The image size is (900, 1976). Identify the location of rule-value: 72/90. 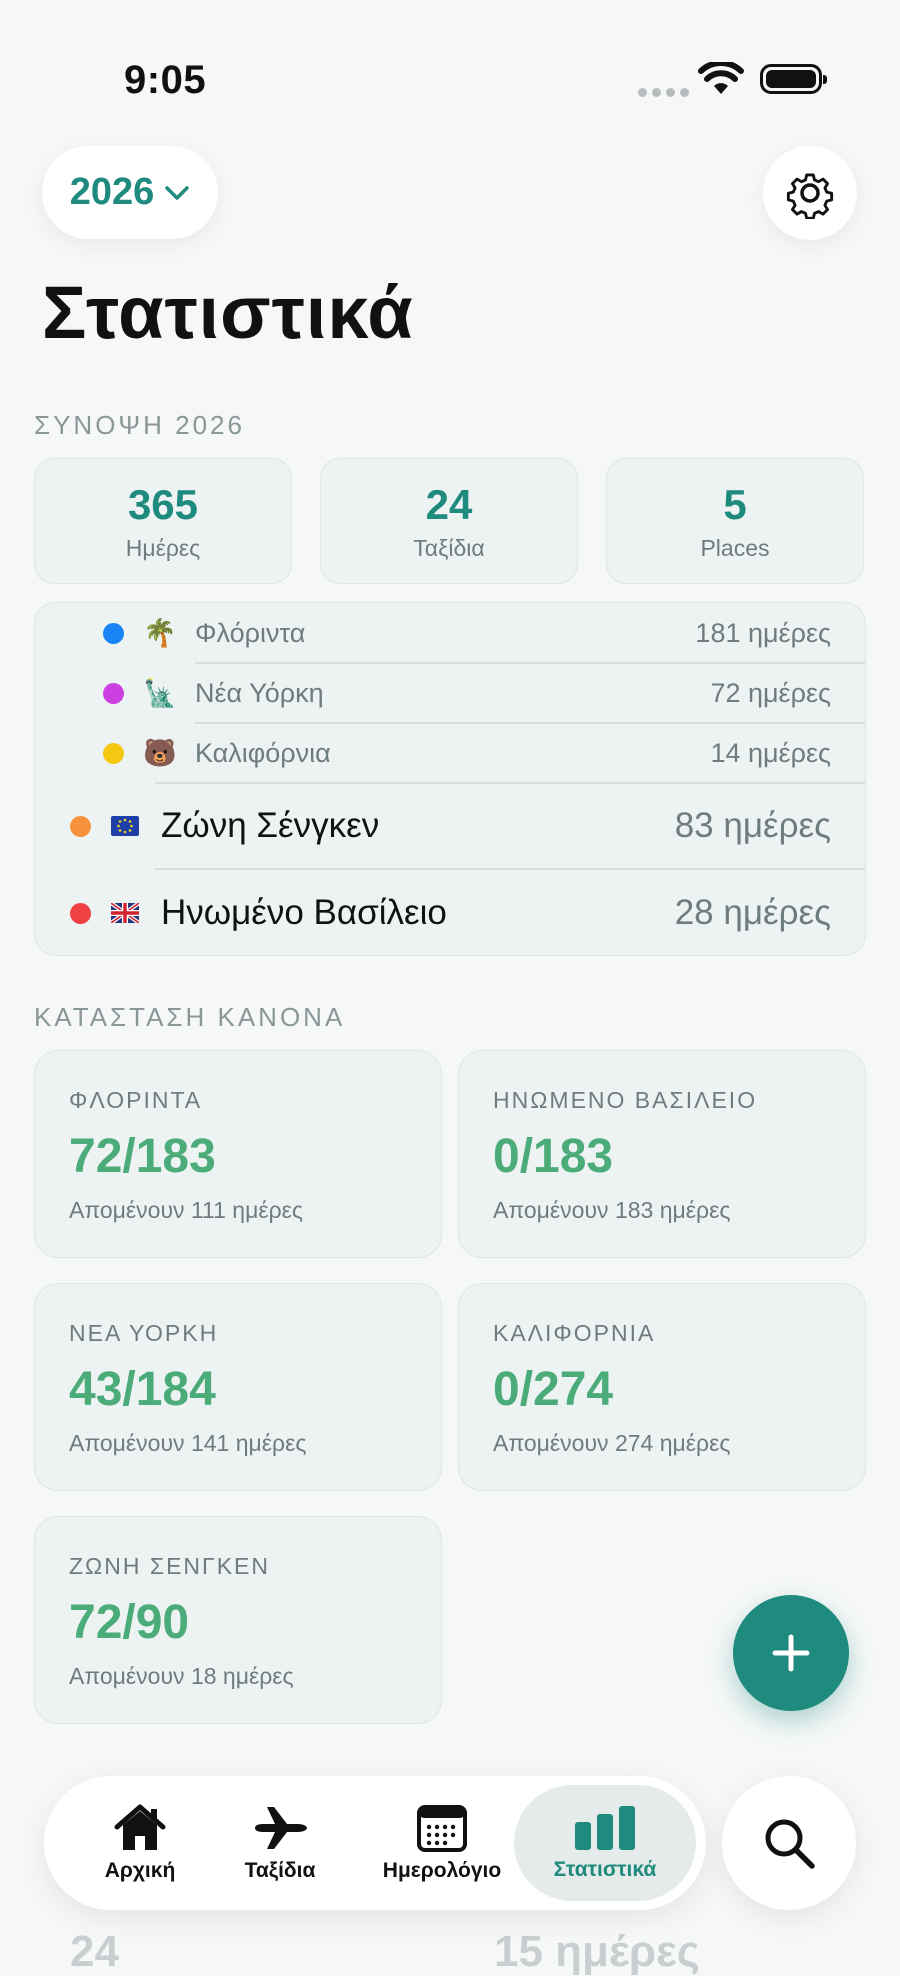
(129, 1622).